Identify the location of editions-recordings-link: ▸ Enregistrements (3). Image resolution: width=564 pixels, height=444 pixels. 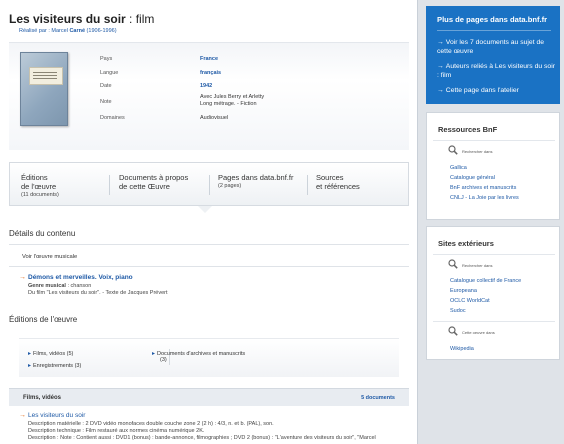
(54, 365).